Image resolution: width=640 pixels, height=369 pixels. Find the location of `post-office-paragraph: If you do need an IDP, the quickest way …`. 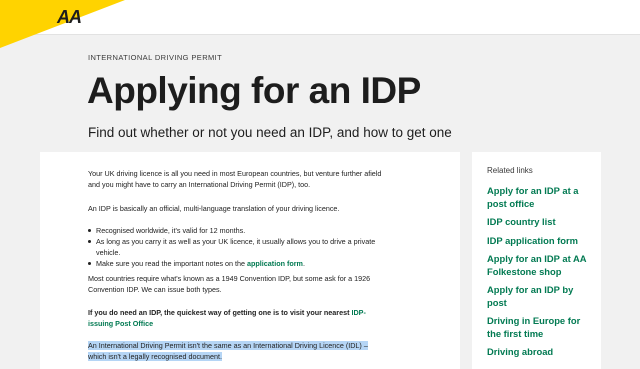

post-office-paragraph: If you do need an IDP, the quickest way … is located at coordinates (227, 318).